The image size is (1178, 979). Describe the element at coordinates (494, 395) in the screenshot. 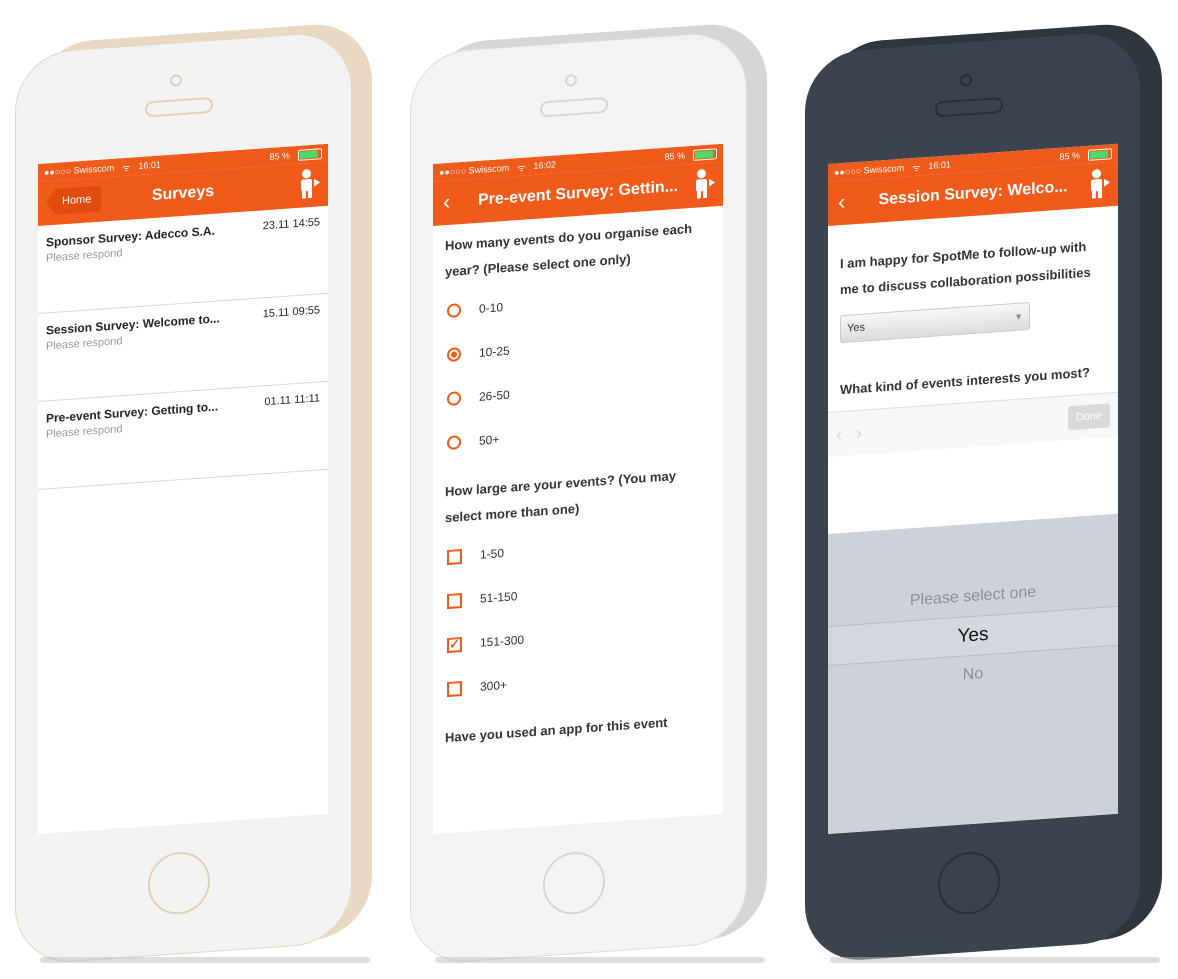

I see `option-label: 26-50` at that location.